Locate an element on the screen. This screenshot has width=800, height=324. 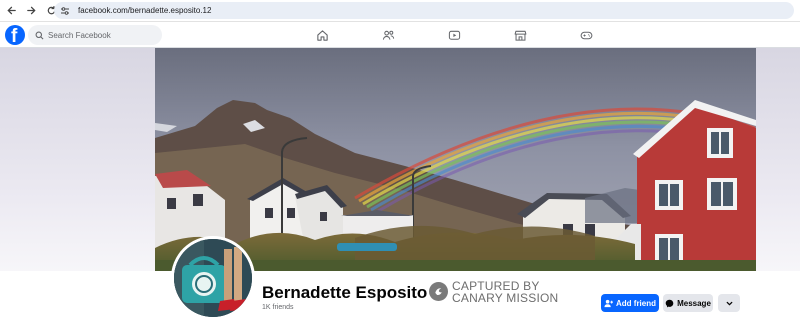
search-input is located at coordinates (103, 35).